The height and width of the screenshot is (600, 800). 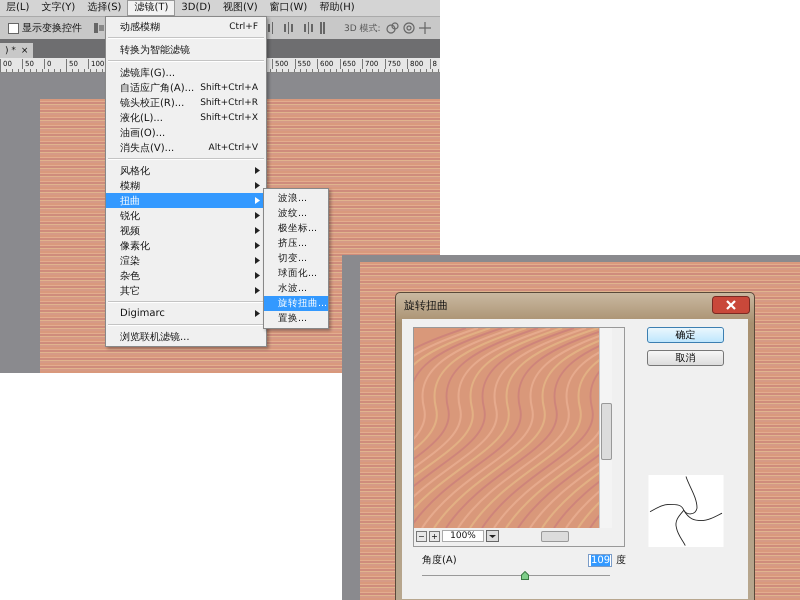 What do you see at coordinates (186, 245) in the screenshot?
I see `menu-item: 像素化` at bounding box center [186, 245].